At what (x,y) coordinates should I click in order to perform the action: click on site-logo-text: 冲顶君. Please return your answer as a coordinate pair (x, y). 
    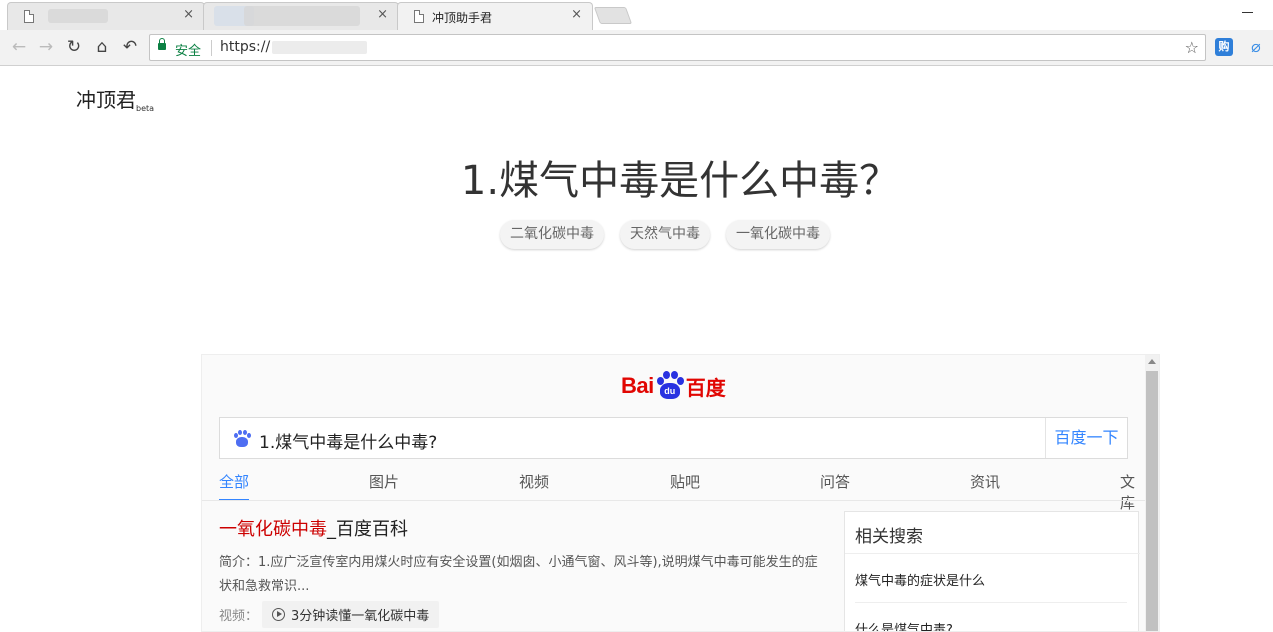
    Looking at the image, I should click on (106, 100).